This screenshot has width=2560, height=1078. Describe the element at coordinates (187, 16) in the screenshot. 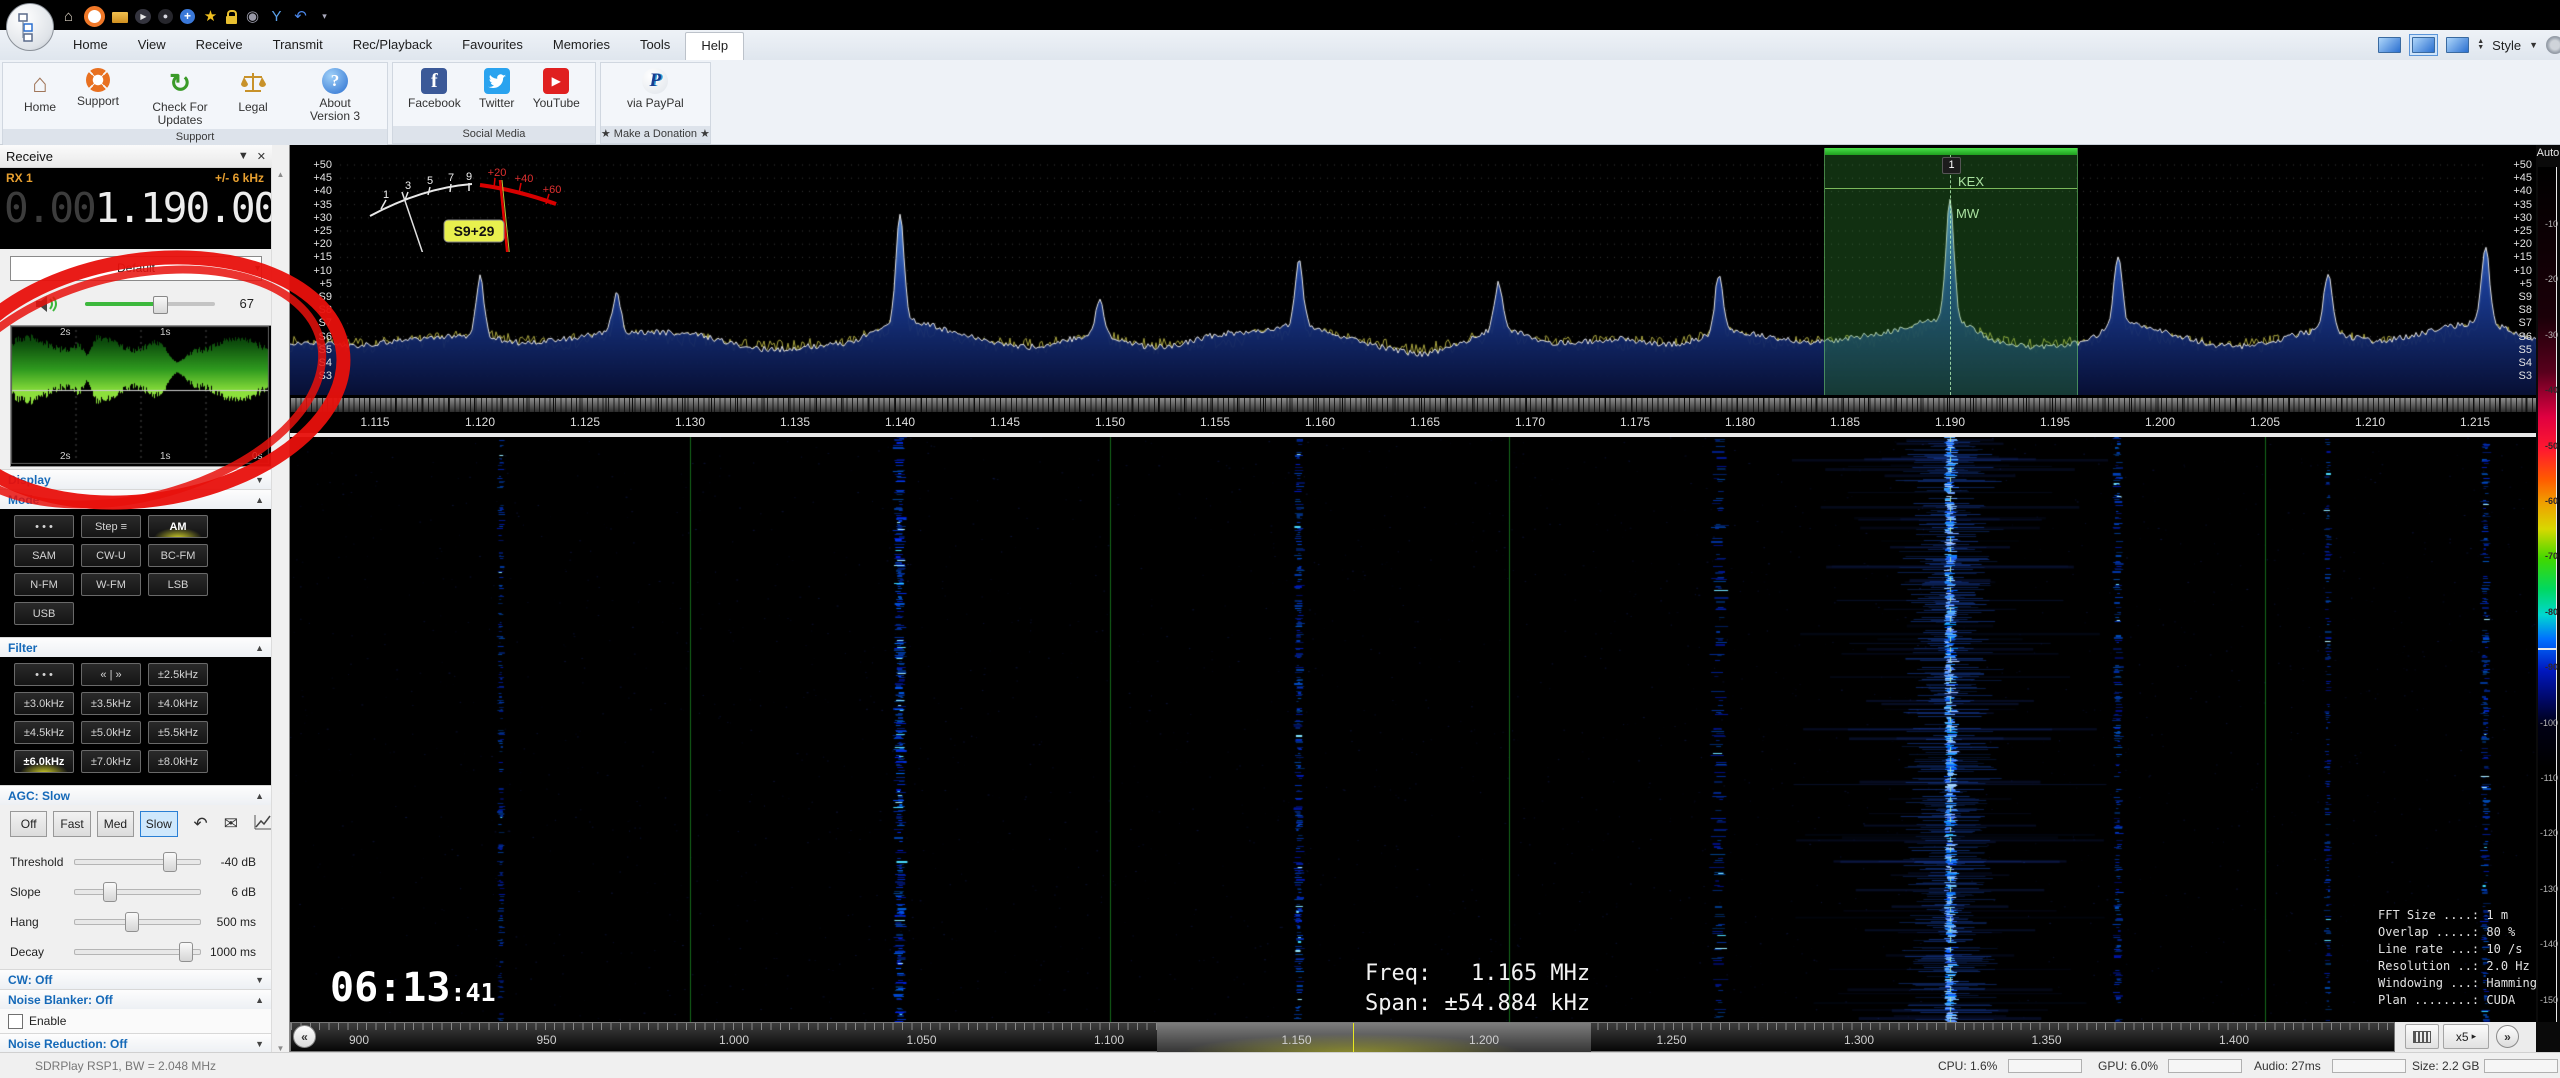

I see `add-icon: +` at that location.